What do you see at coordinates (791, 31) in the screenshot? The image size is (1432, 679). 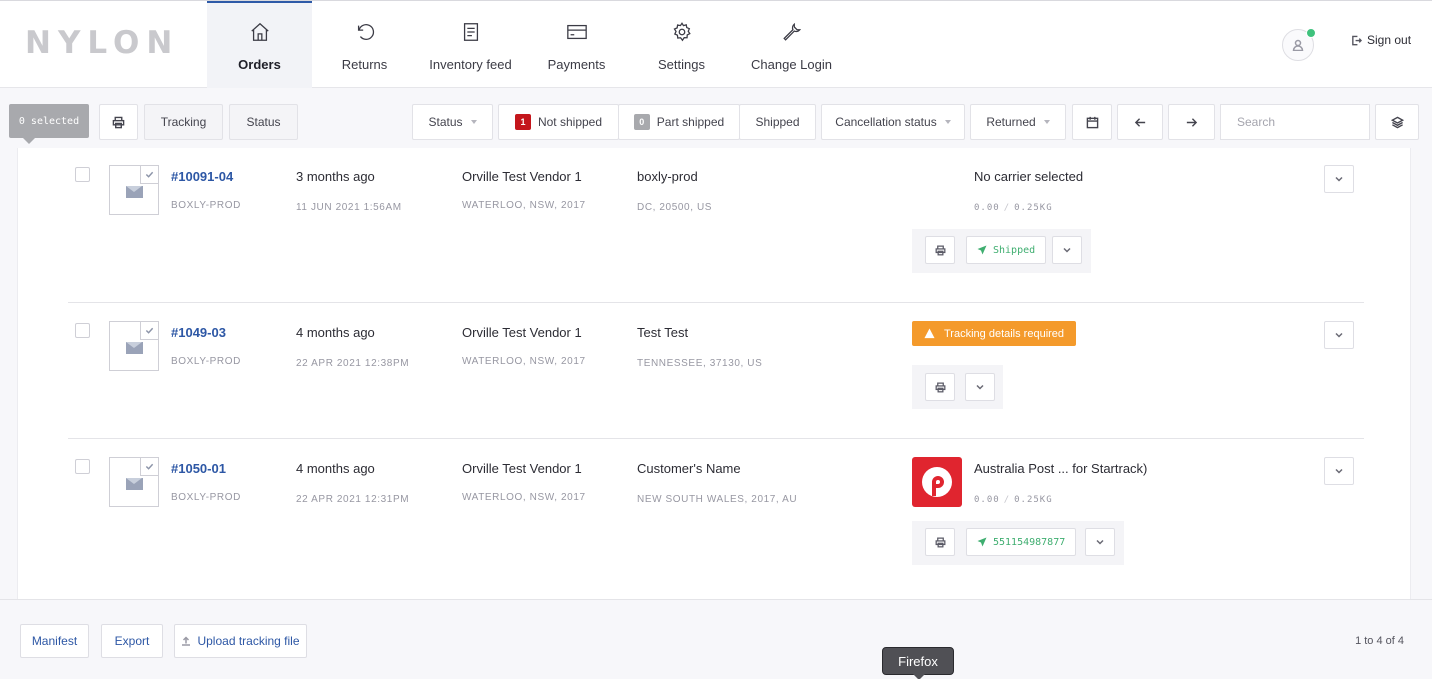 I see `wrench-icon` at bounding box center [791, 31].